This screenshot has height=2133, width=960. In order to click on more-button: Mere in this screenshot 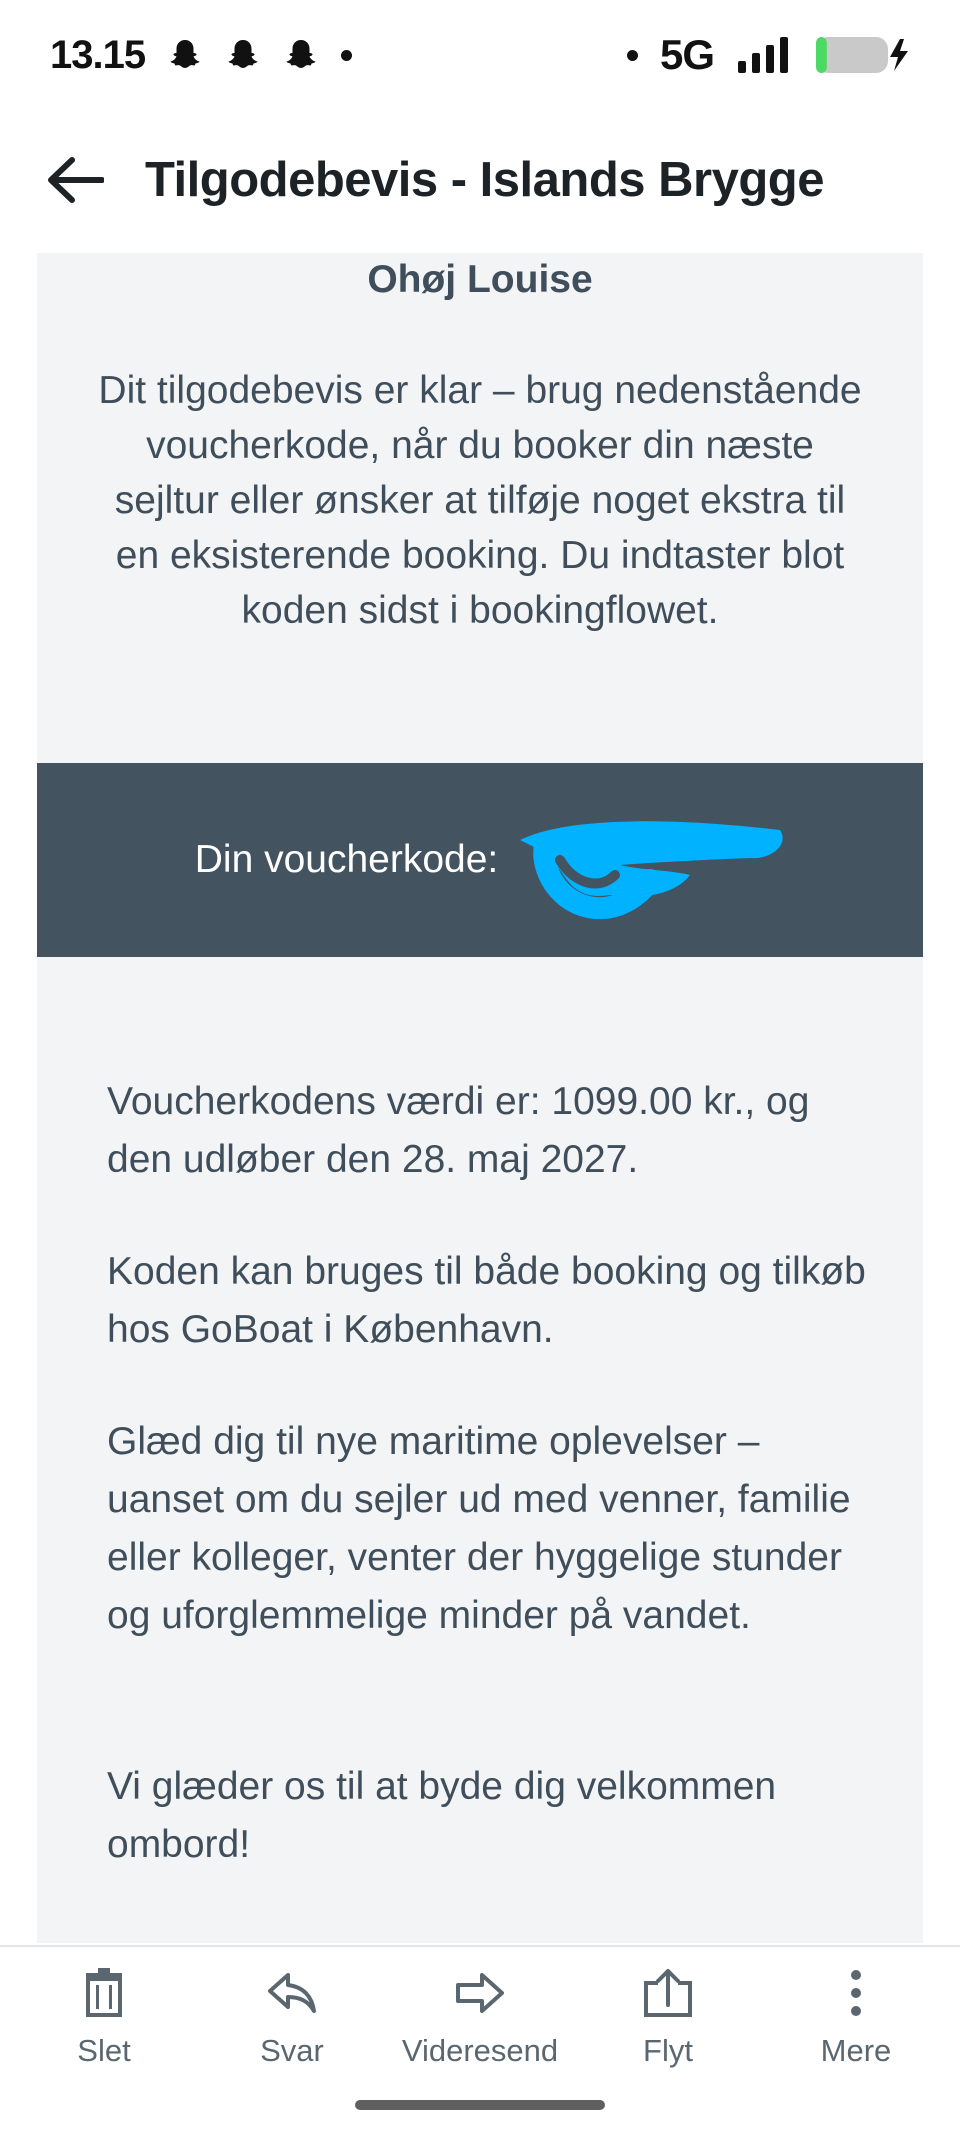, I will do `click(856, 2016)`.